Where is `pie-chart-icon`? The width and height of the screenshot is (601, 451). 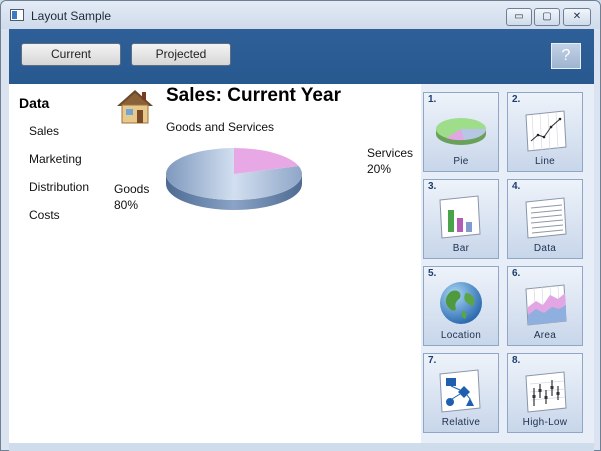 pie-chart-icon is located at coordinates (461, 131).